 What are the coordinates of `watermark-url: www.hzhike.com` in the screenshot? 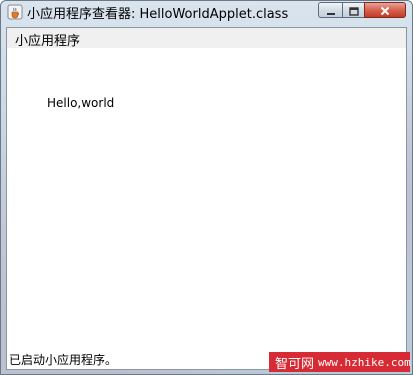 It's located at (364, 362).